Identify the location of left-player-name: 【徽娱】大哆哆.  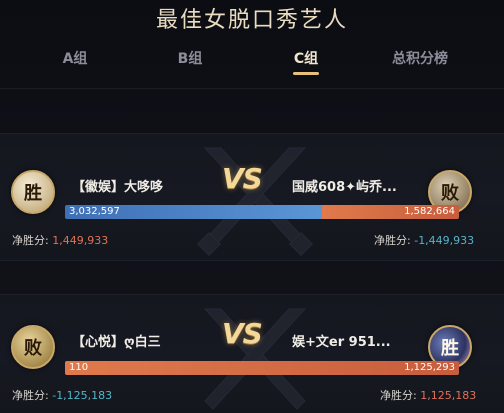
(117, 185).